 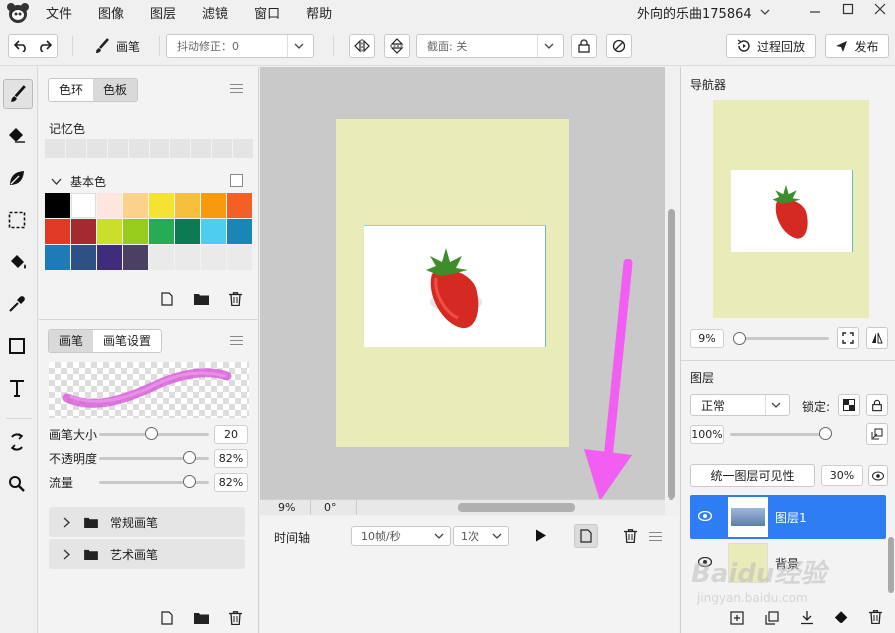 What do you see at coordinates (707, 338) in the screenshot?
I see `navigator-zoom-value: 9%` at bounding box center [707, 338].